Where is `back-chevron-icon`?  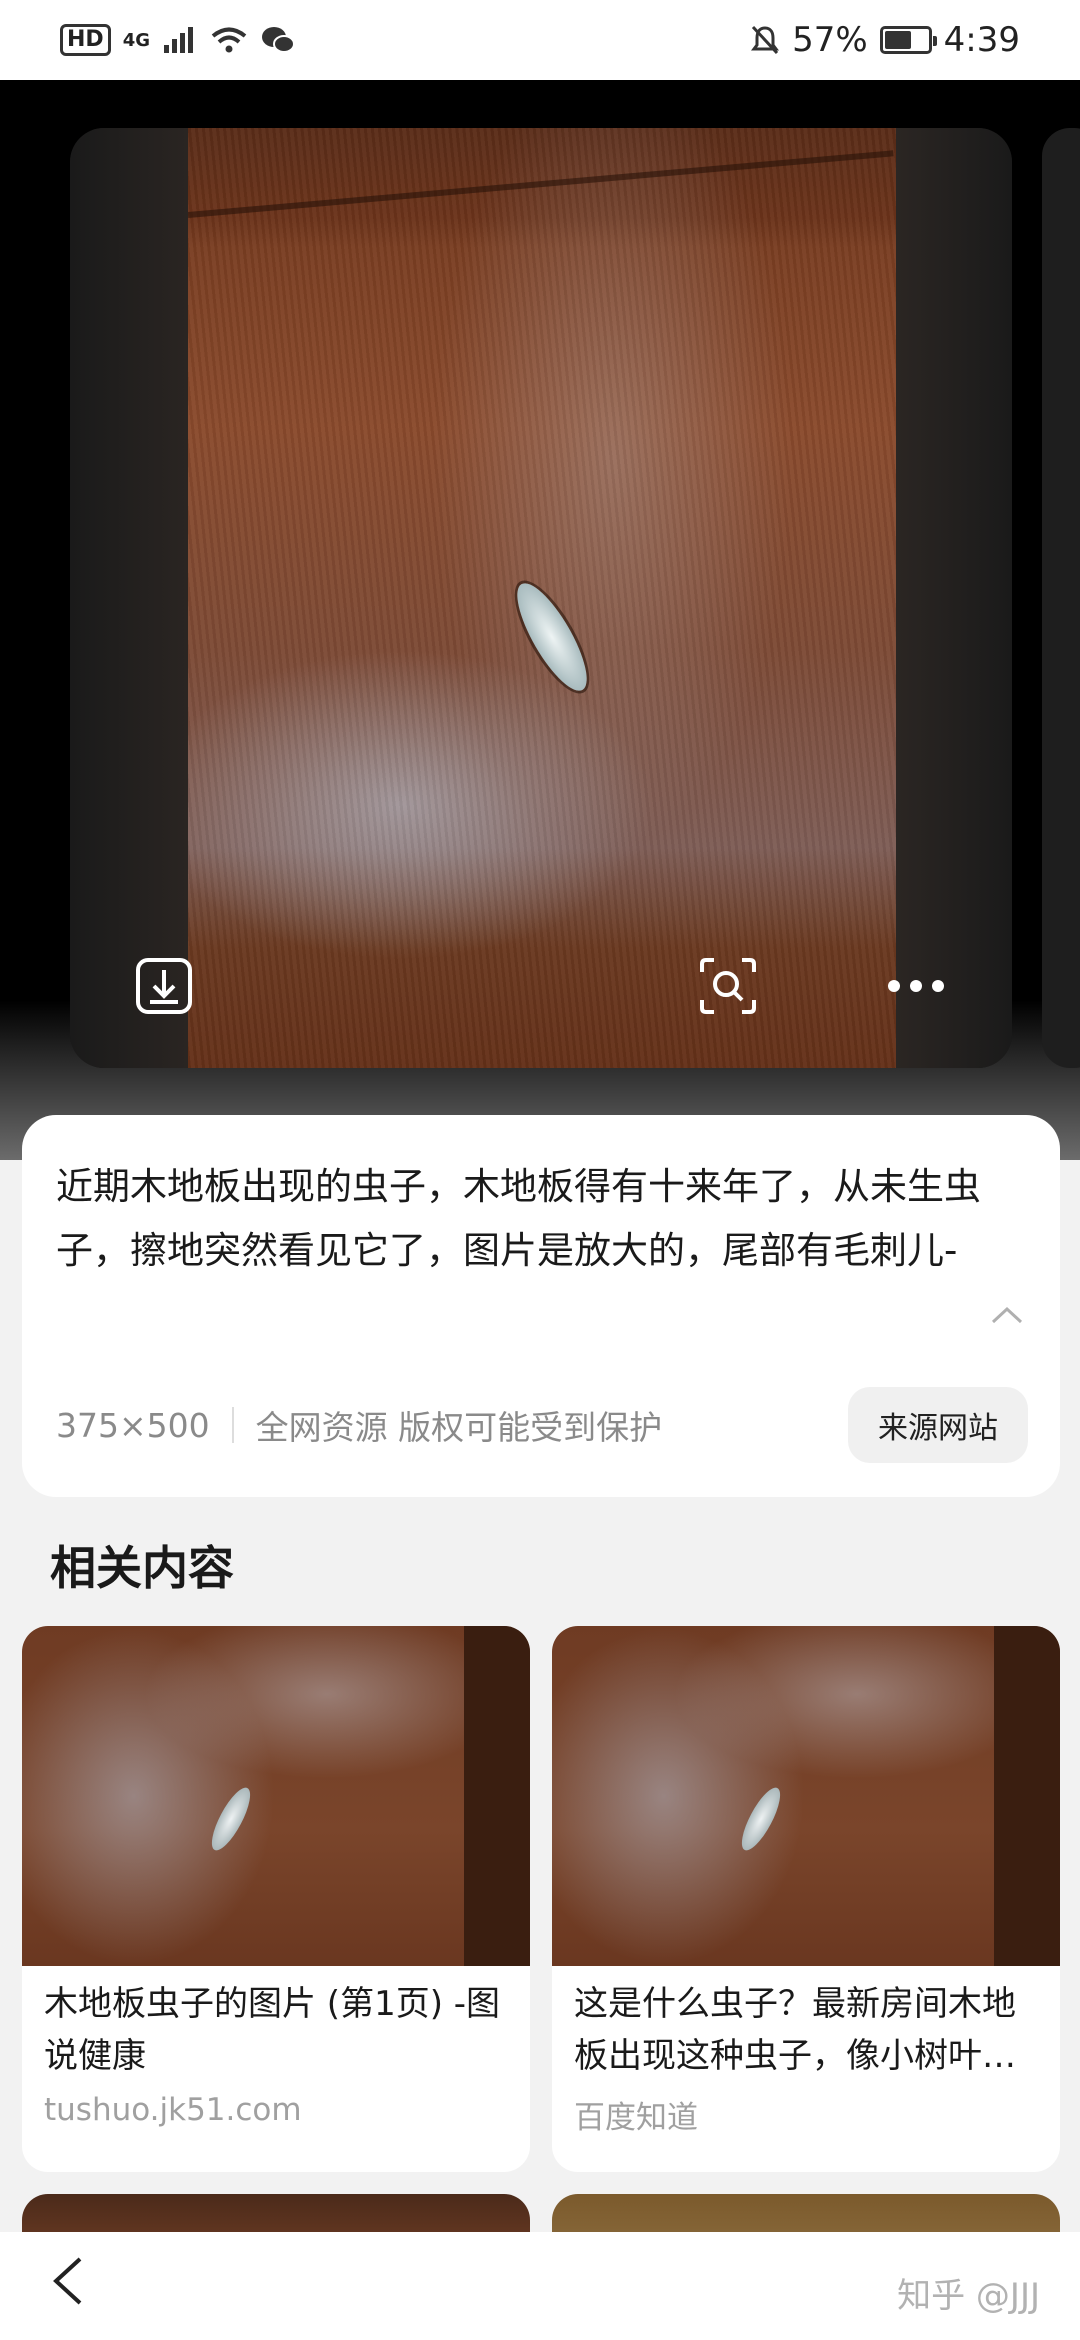 back-chevron-icon is located at coordinates (67, 2281).